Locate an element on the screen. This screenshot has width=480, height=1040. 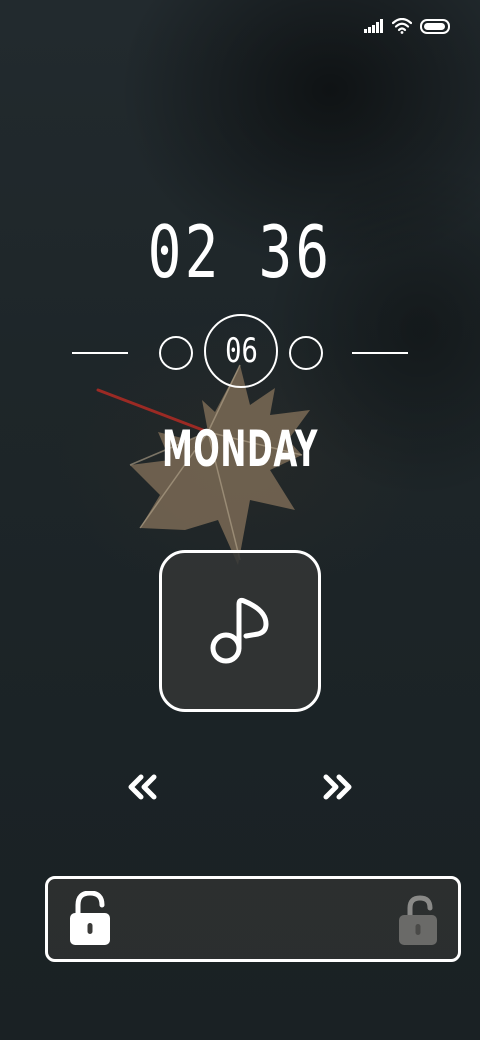
divider-left is located at coordinates (100, 353).